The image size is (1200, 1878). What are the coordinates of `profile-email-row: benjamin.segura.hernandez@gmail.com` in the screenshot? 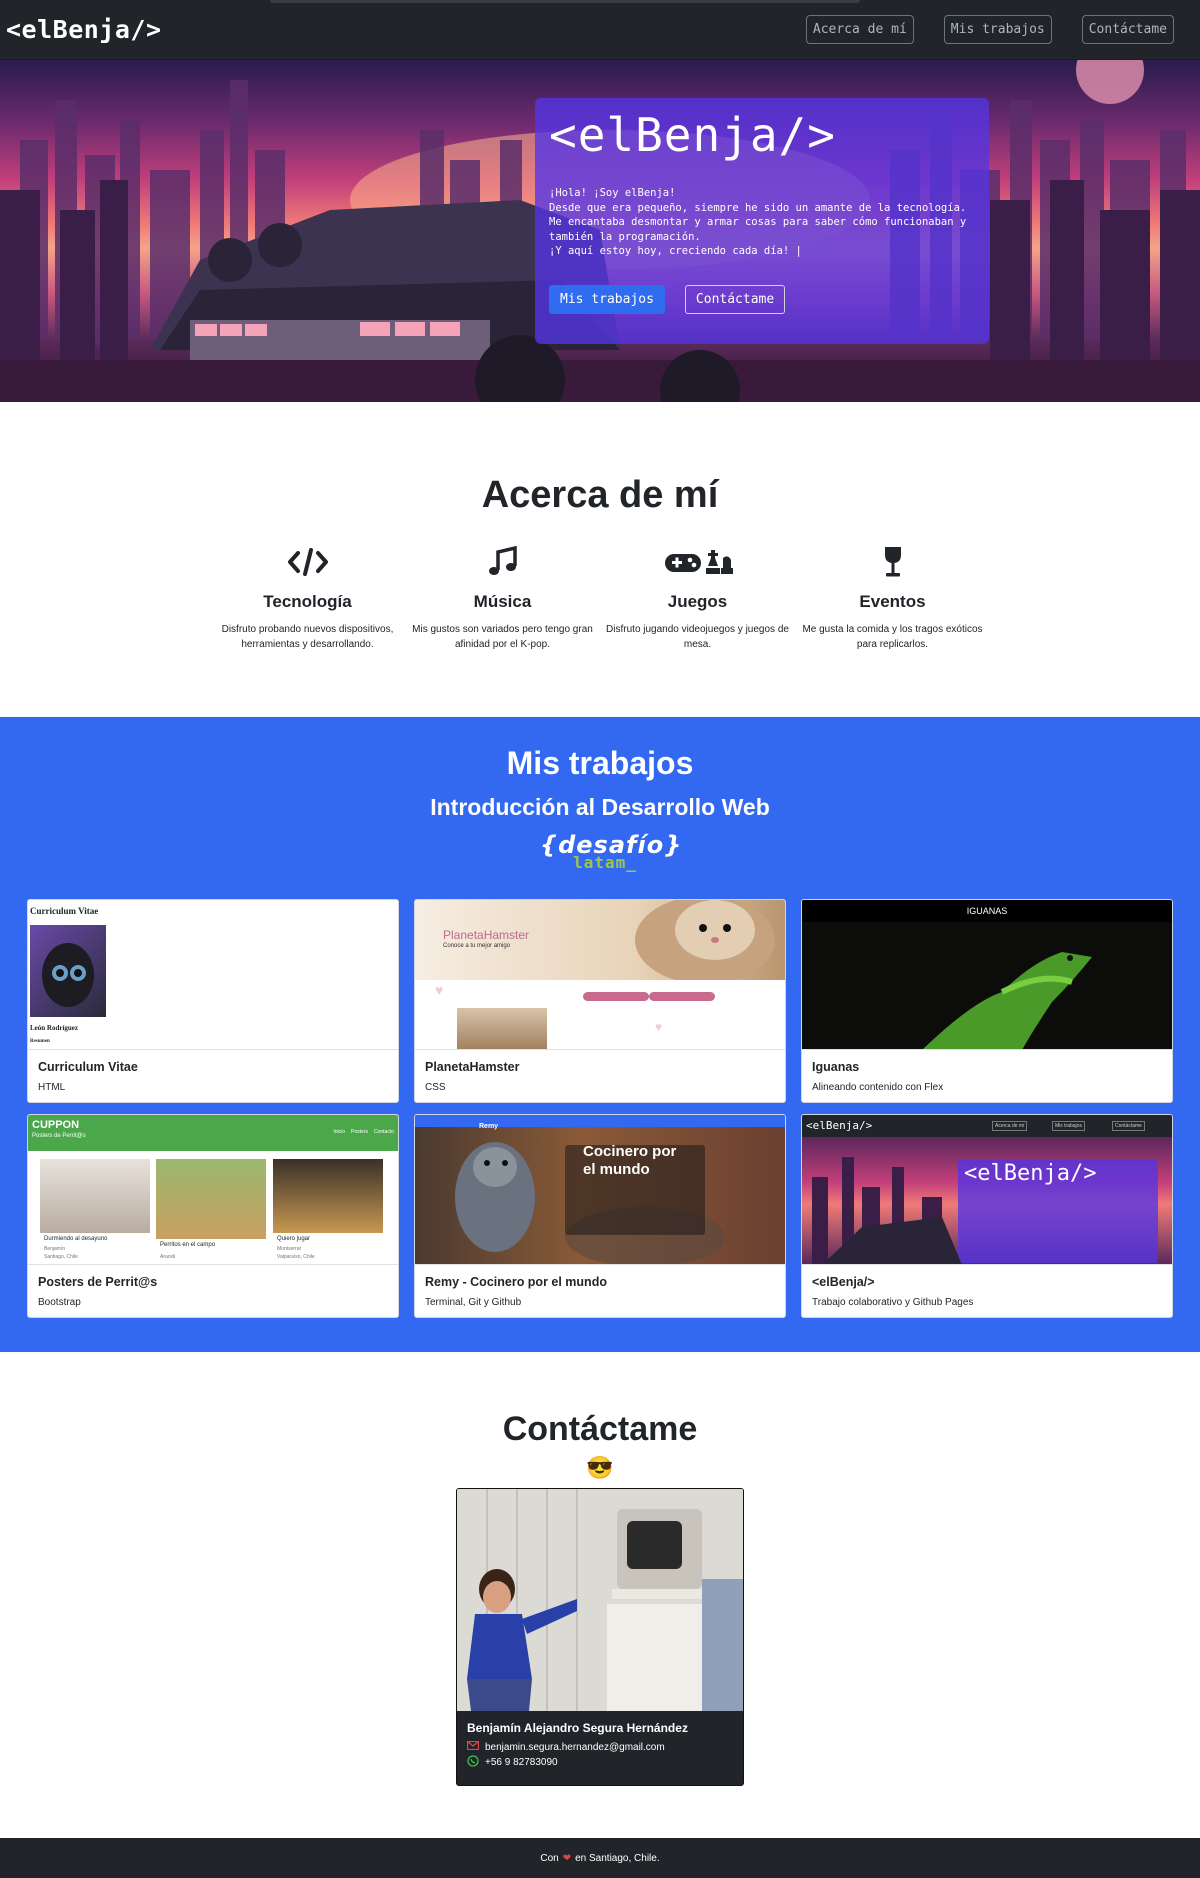 It's located at (600, 1746).